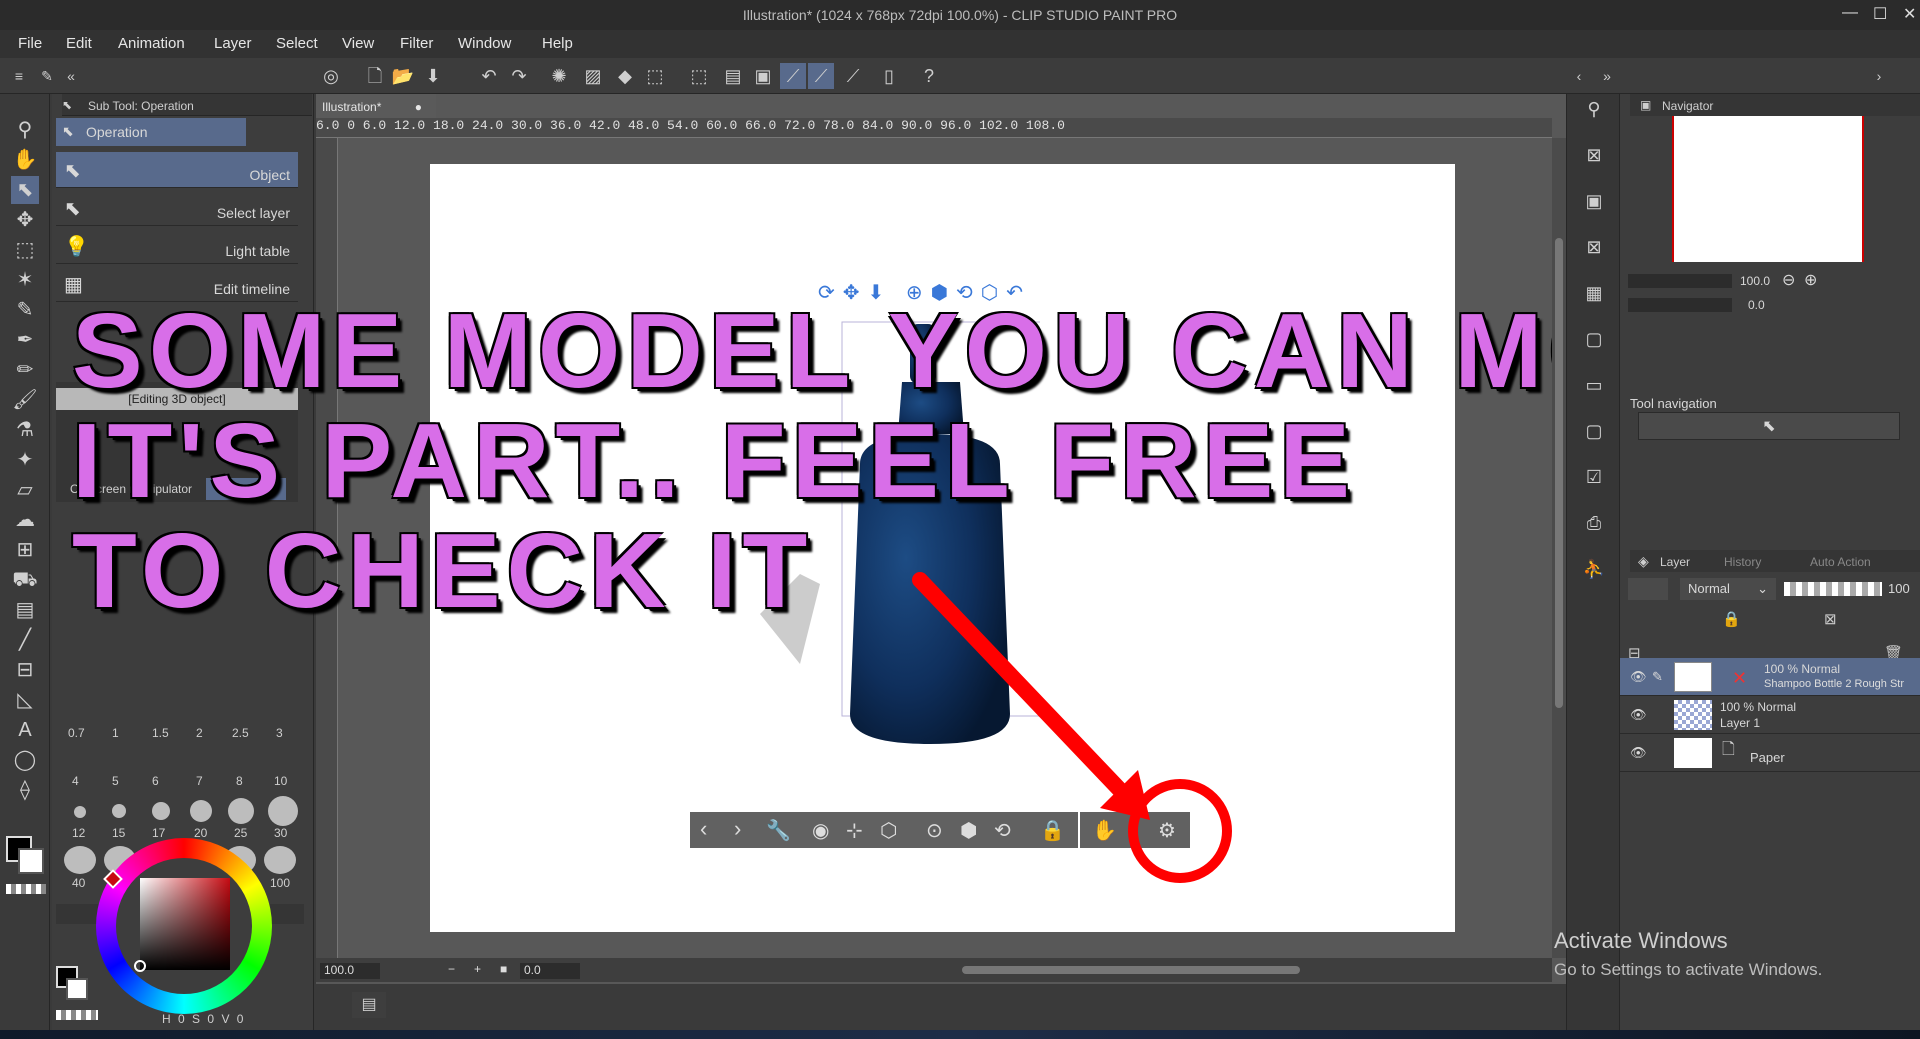  What do you see at coordinates (1768, 189) in the screenshot?
I see `navigator-preview` at bounding box center [1768, 189].